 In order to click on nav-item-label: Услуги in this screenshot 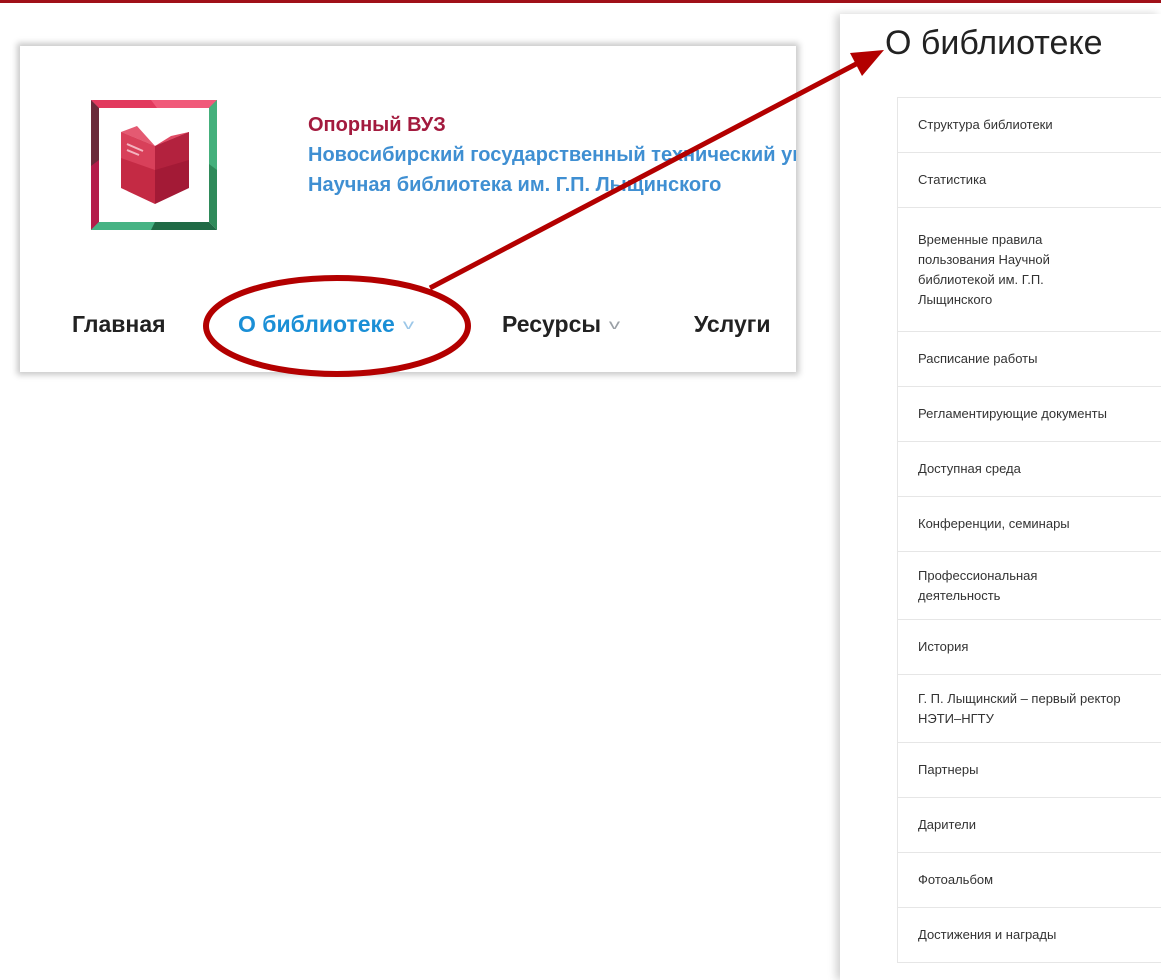, I will do `click(732, 324)`.